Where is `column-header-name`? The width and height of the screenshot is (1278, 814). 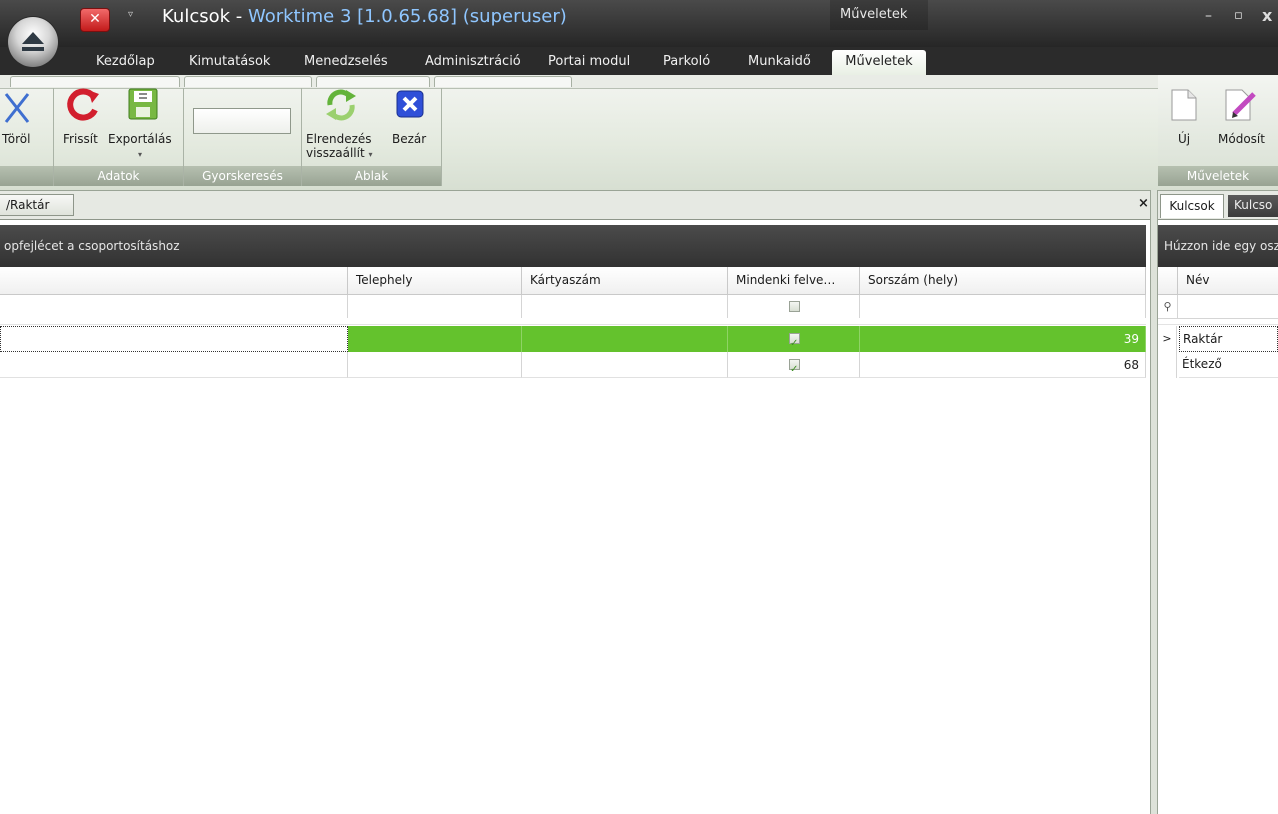
column-header-name is located at coordinates (174, 280).